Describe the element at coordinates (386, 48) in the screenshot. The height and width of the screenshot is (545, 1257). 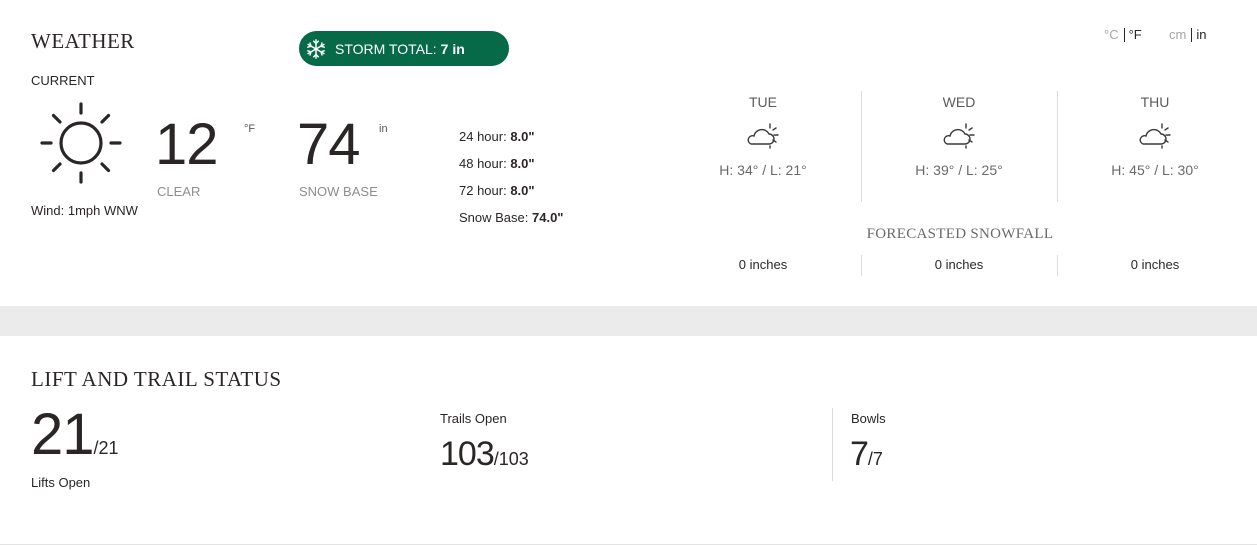
I see `storm-total-label: STORM TOTAL:` at that location.